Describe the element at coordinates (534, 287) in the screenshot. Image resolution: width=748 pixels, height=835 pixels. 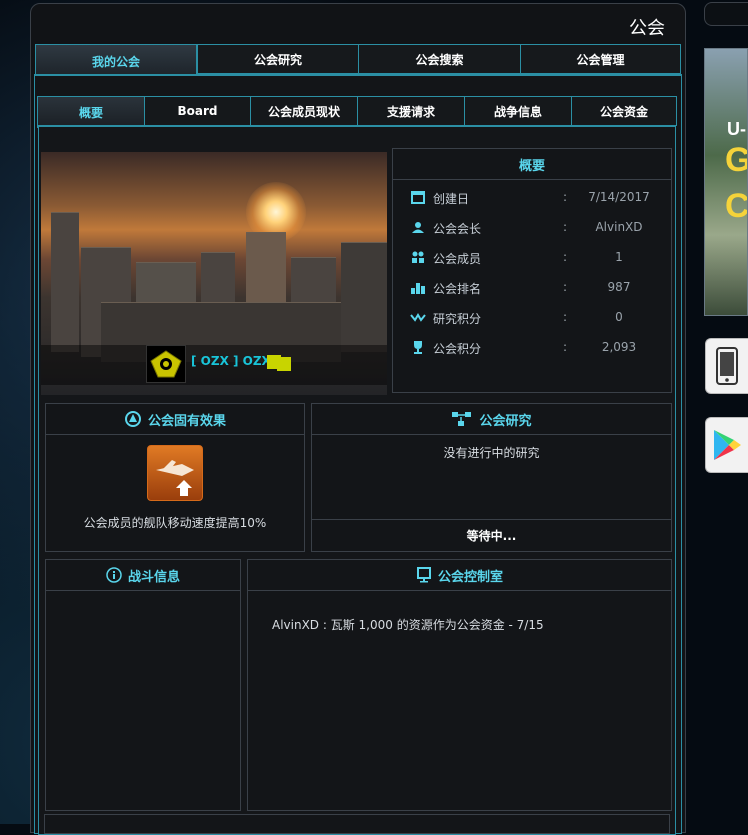
I see `overview-row-ranking: 公会排名 : 987` at that location.